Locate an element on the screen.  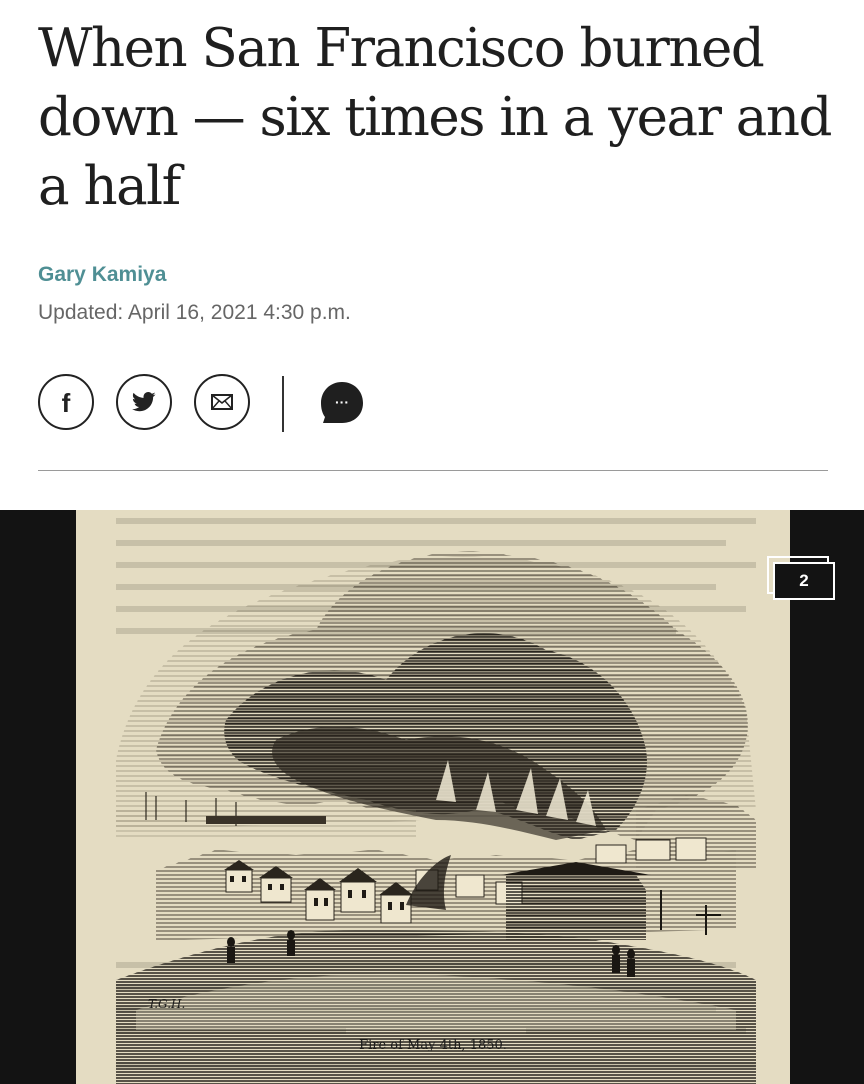
photo-count: 2 is located at coordinates (804, 580).